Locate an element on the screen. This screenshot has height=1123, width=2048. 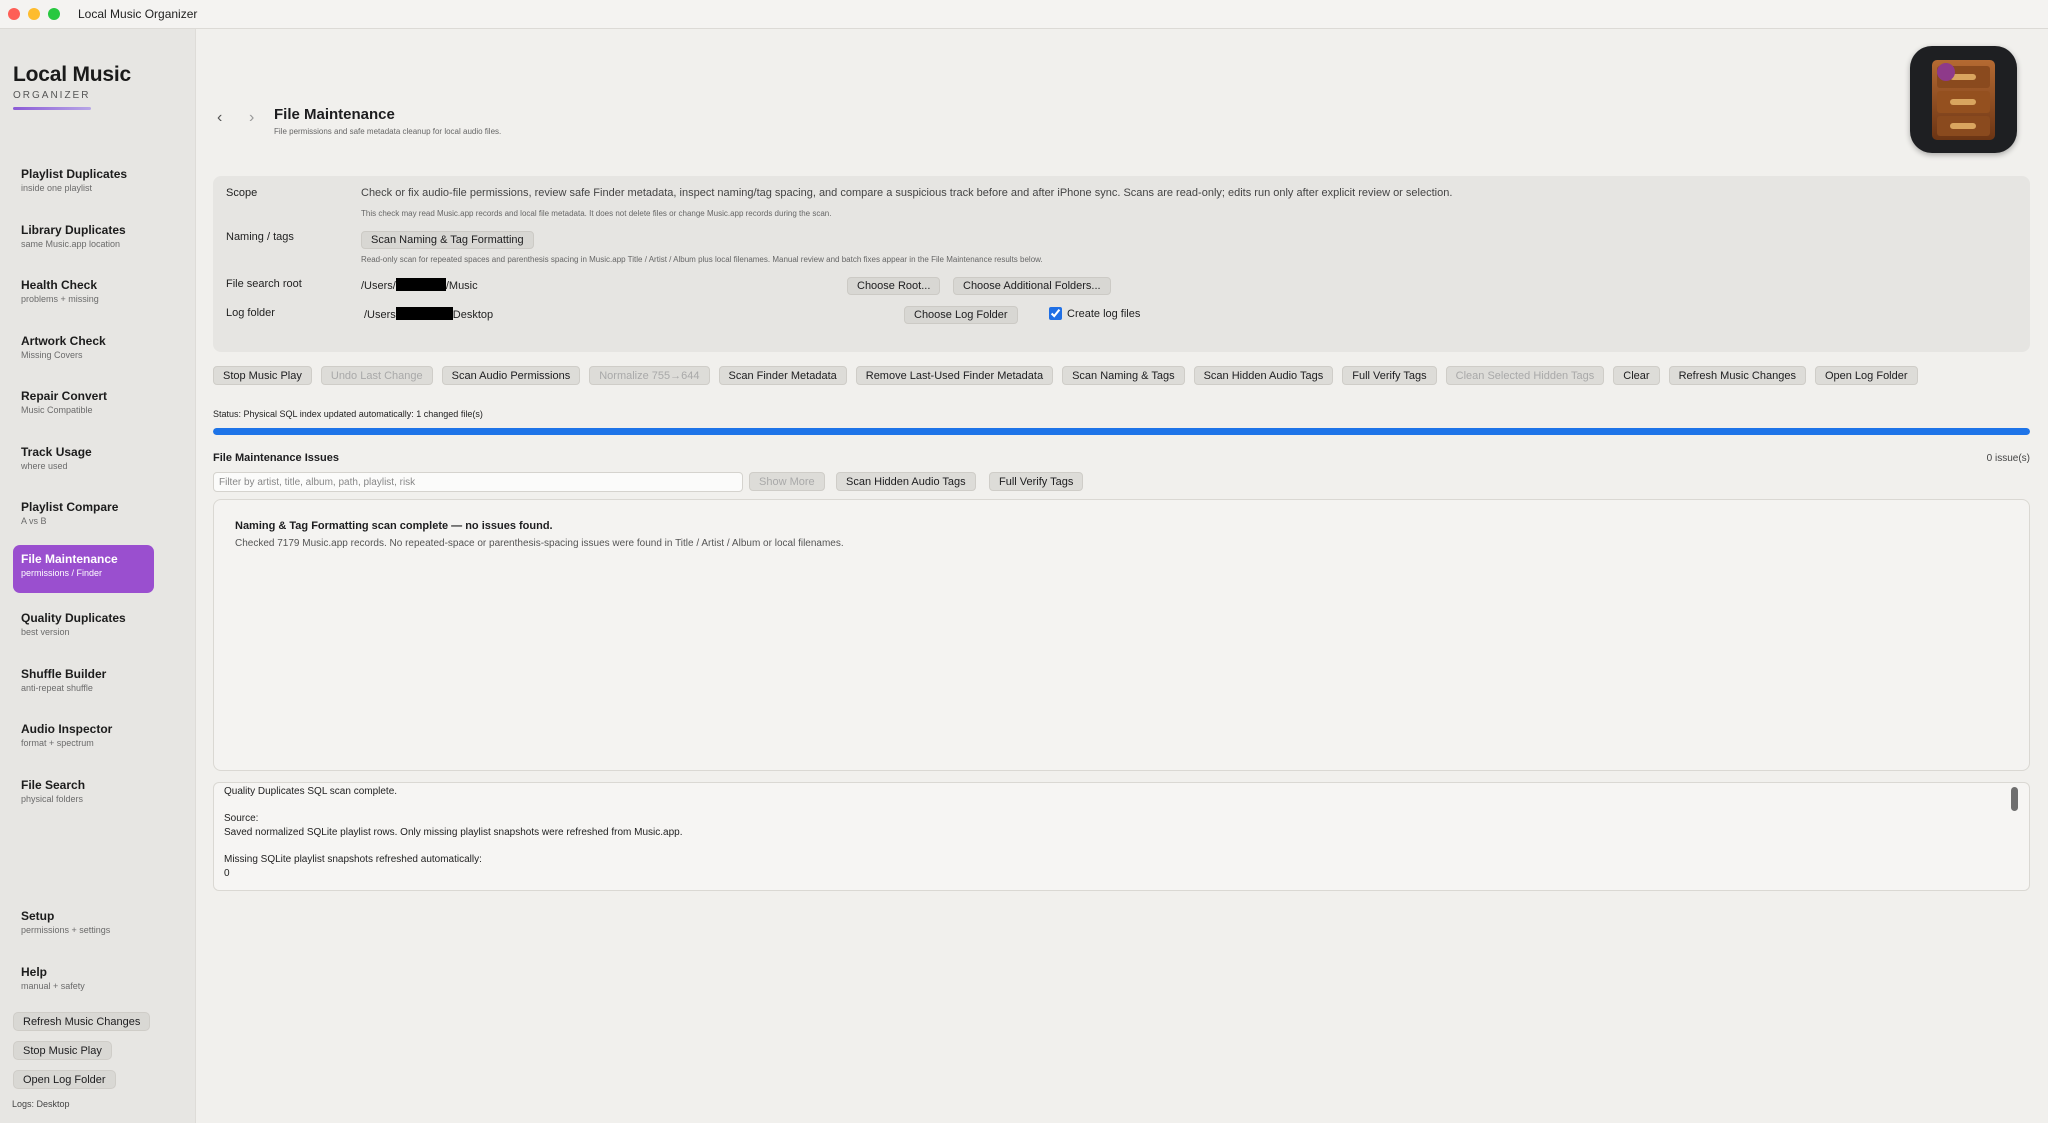
sidebar-item-repair-convert: Repair Convert Music Compatible is located at coordinates (83, 406).